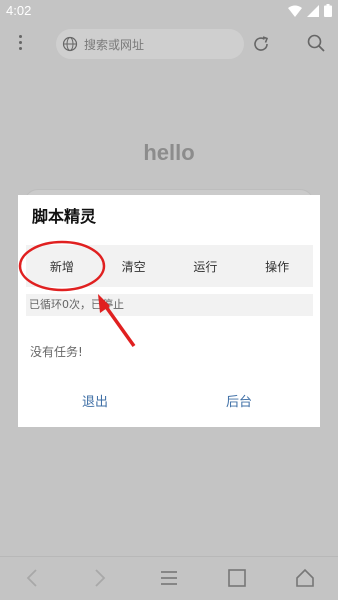 The image size is (338, 600). Describe the element at coordinates (99, 578) in the screenshot. I see `forward-icon` at that location.